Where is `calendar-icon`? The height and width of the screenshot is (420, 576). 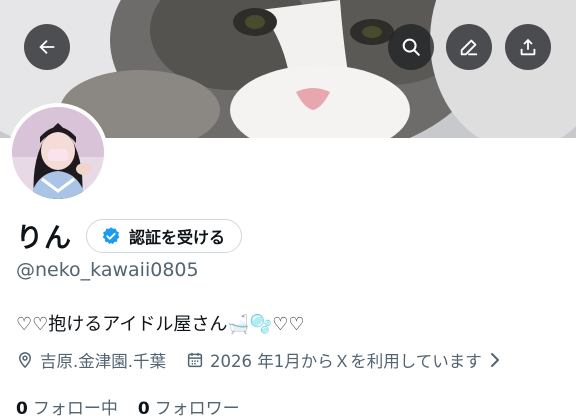 calendar-icon is located at coordinates (195, 360).